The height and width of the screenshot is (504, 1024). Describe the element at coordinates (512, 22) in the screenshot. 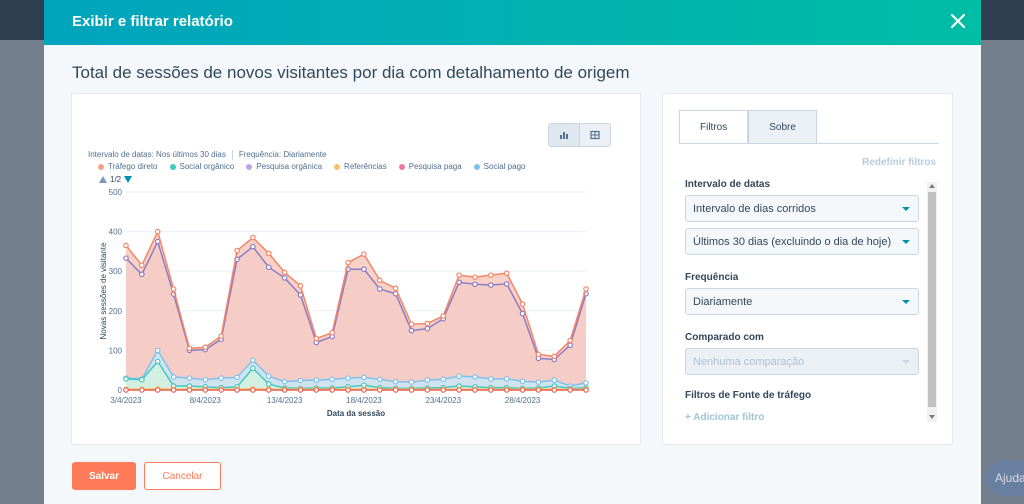

I see `modal-header: Exibir e filtrar relatório` at that location.